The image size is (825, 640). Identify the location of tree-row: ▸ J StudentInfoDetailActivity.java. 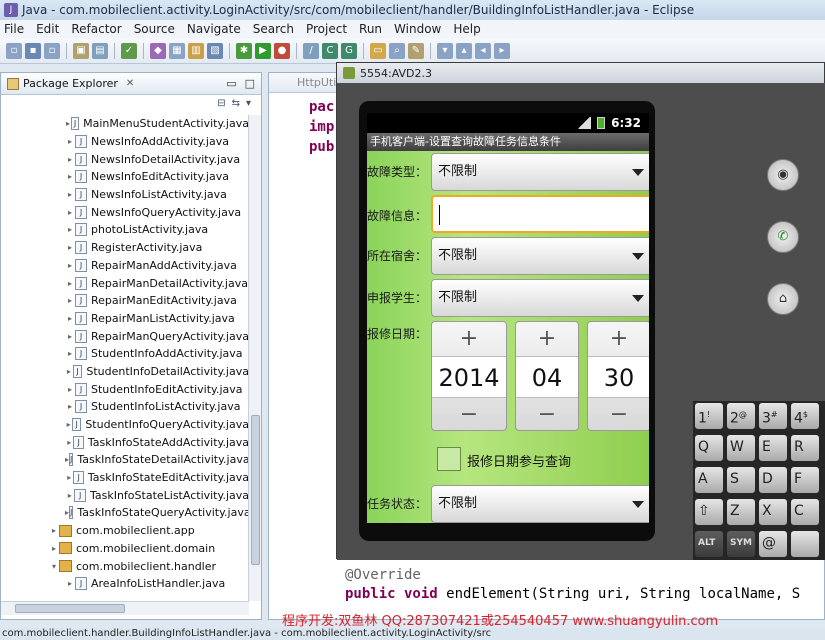
(125, 372).